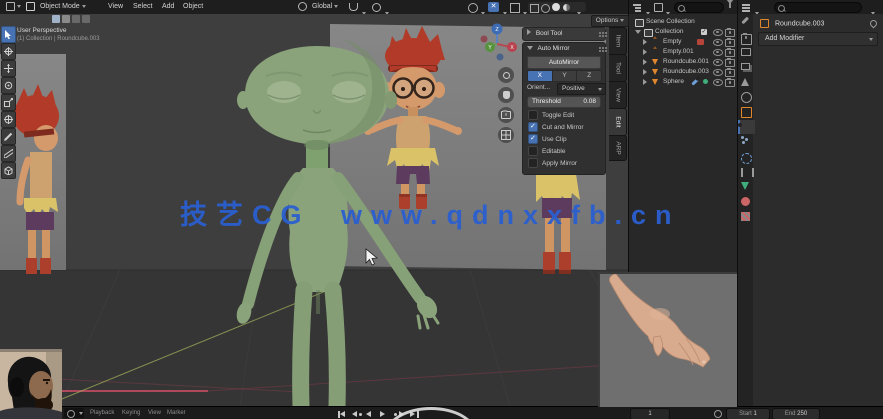  What do you see at coordinates (74, 413) in the screenshot?
I see `timeline-editor-button` at bounding box center [74, 413].